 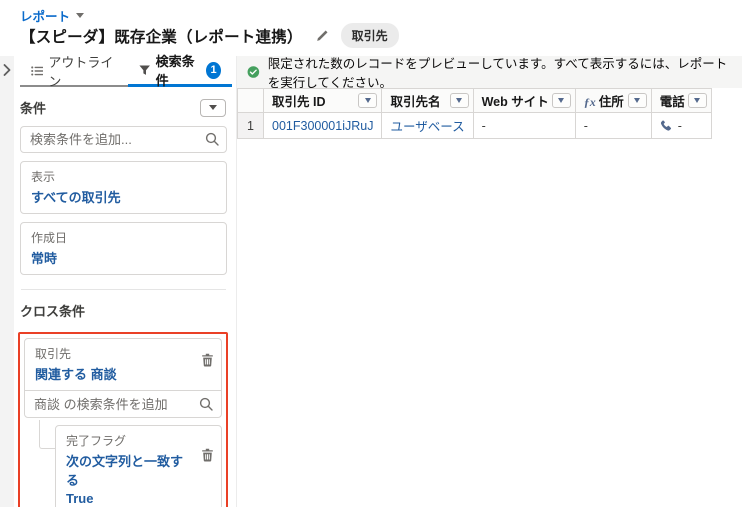 I want to click on divider, so click(x=123, y=289).